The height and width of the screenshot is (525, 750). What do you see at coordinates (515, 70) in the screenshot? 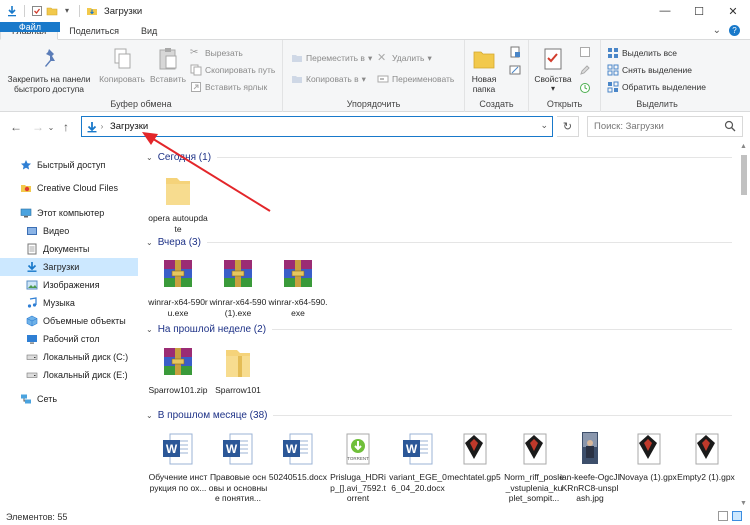
I see `easy-access-icon` at bounding box center [515, 70].